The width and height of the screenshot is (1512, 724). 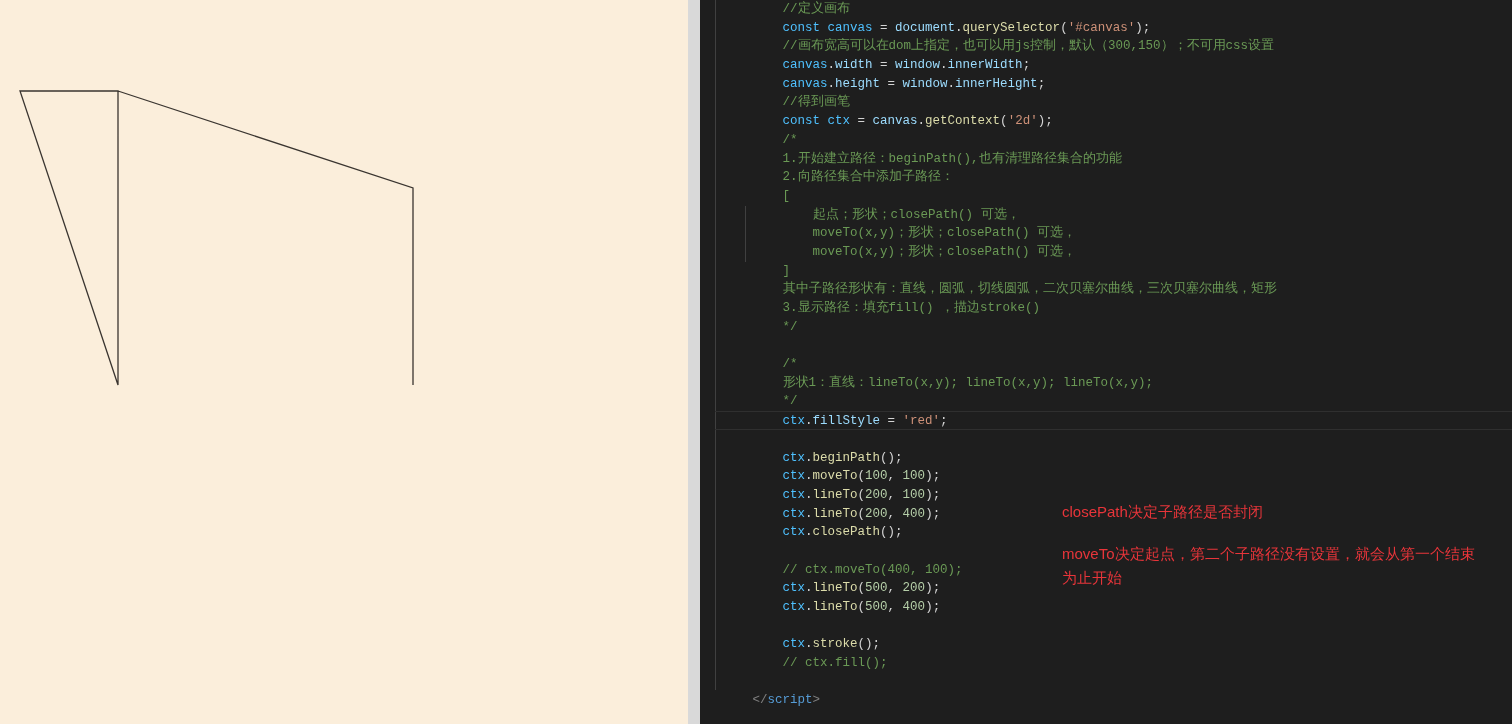 What do you see at coordinates (786, 196) in the screenshot?
I see `code-line: [` at bounding box center [786, 196].